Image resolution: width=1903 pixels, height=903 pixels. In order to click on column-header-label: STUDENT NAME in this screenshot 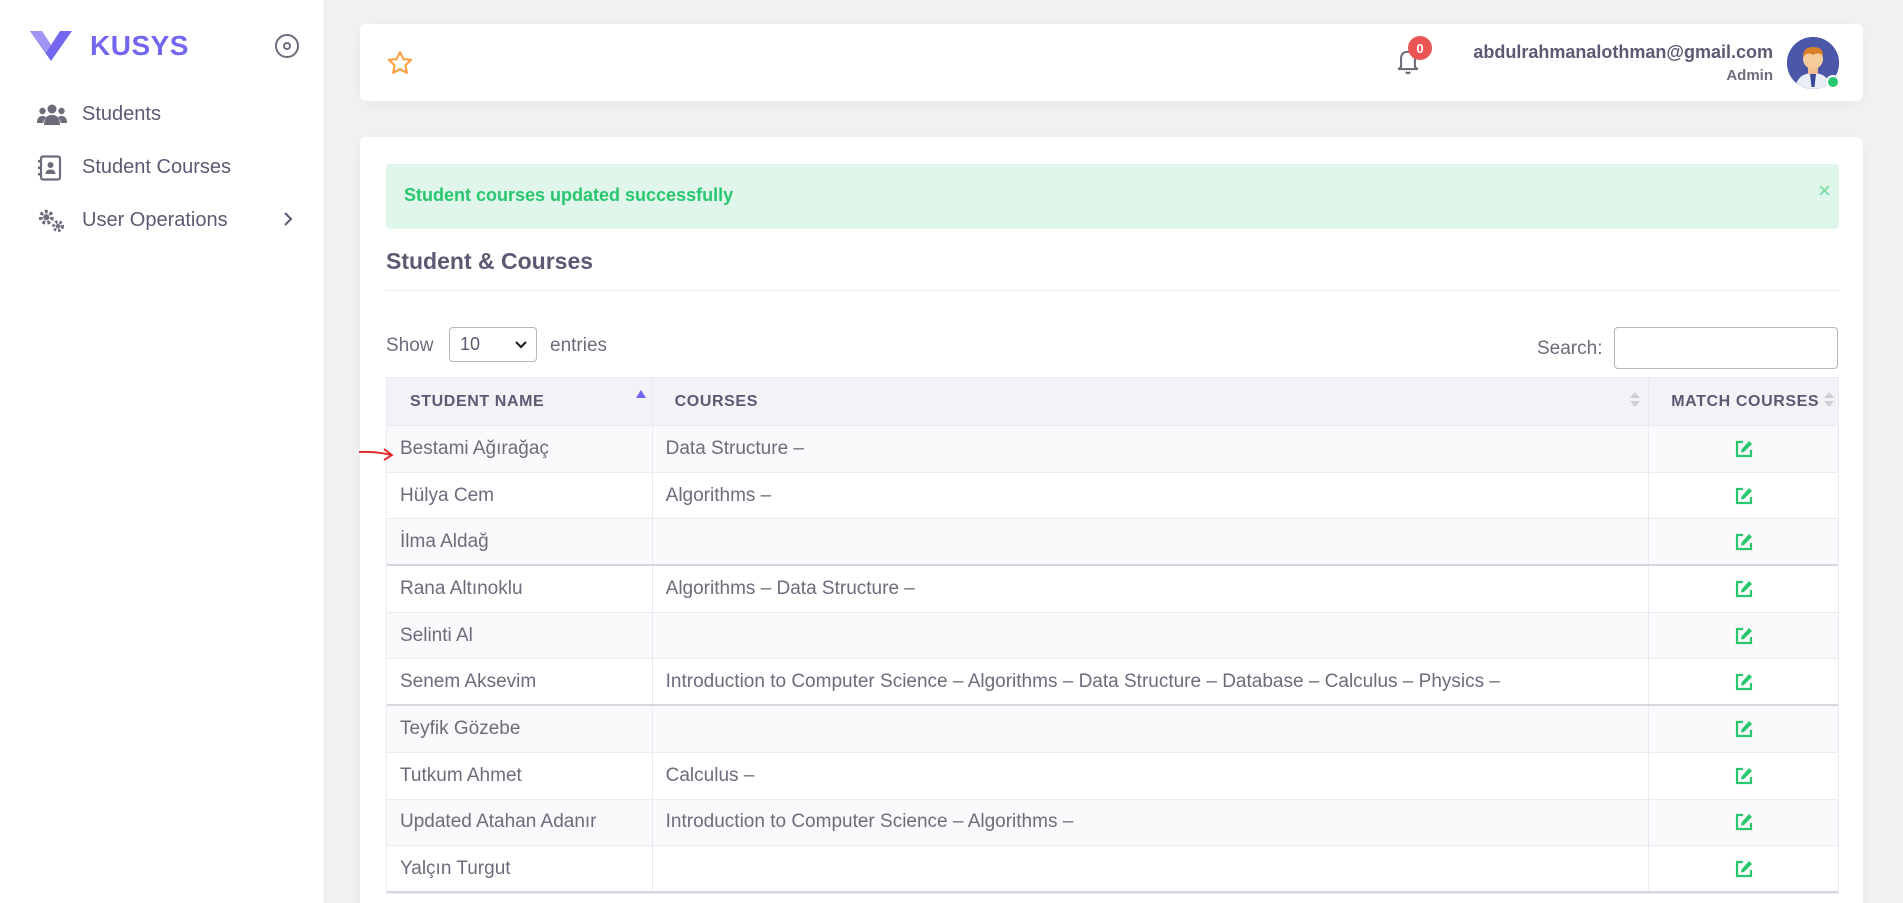, I will do `click(477, 401)`.